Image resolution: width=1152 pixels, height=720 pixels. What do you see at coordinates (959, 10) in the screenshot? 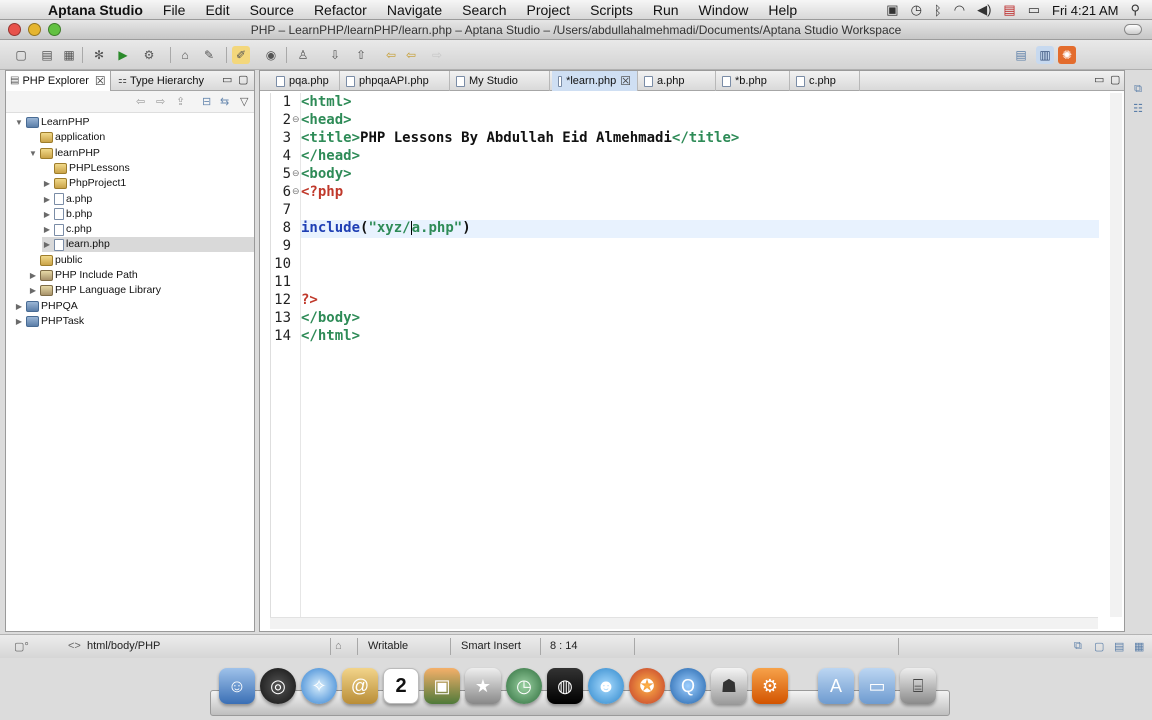
I see `wifi-icon: ◠` at bounding box center [959, 10].